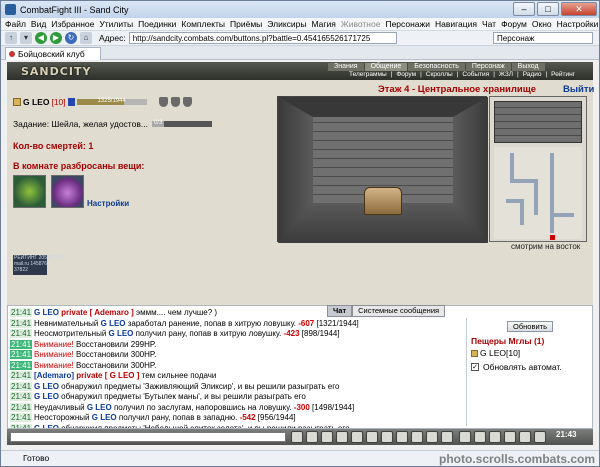 The image size is (600, 467). I want to click on private-icon, so click(387, 437).